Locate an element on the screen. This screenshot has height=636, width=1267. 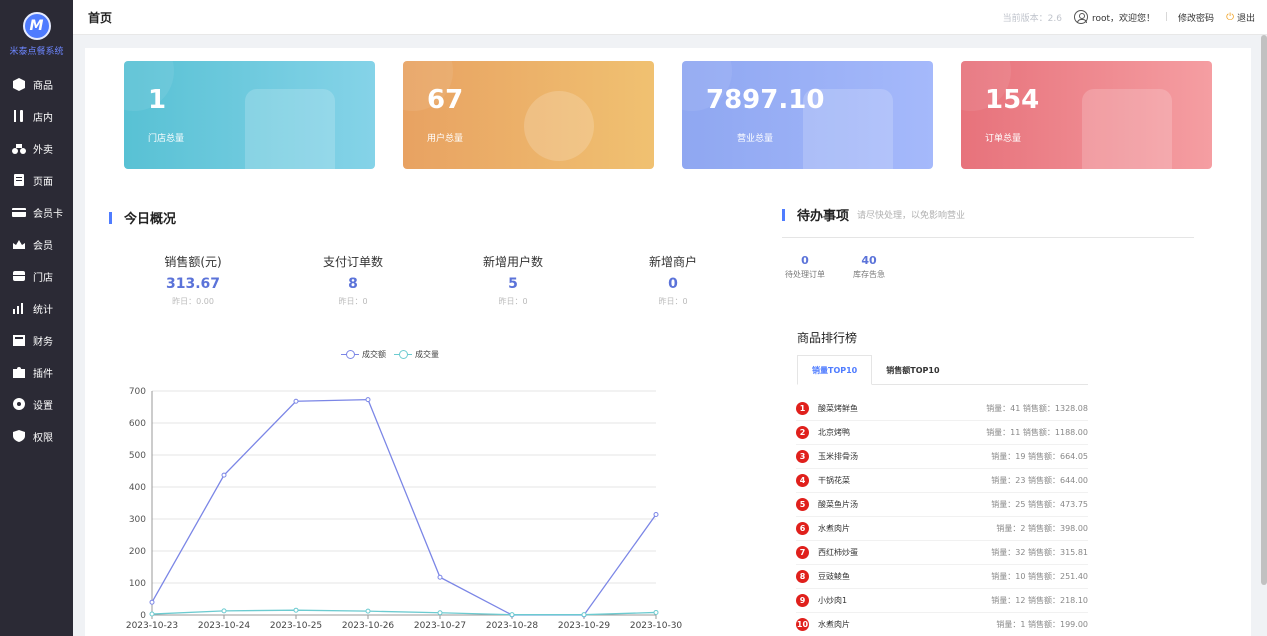
ranking-row: 4 干锅花菜 销量：23 销售额：644.00 is located at coordinates (942, 481).